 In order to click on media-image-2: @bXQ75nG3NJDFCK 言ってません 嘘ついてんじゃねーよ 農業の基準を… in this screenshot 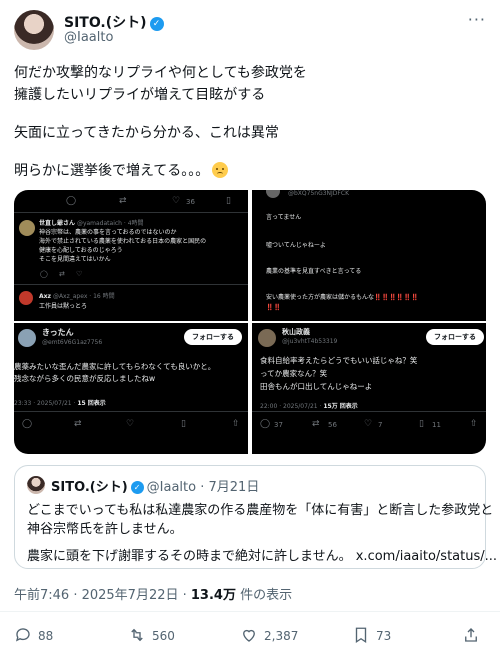, I will do `click(369, 255)`.